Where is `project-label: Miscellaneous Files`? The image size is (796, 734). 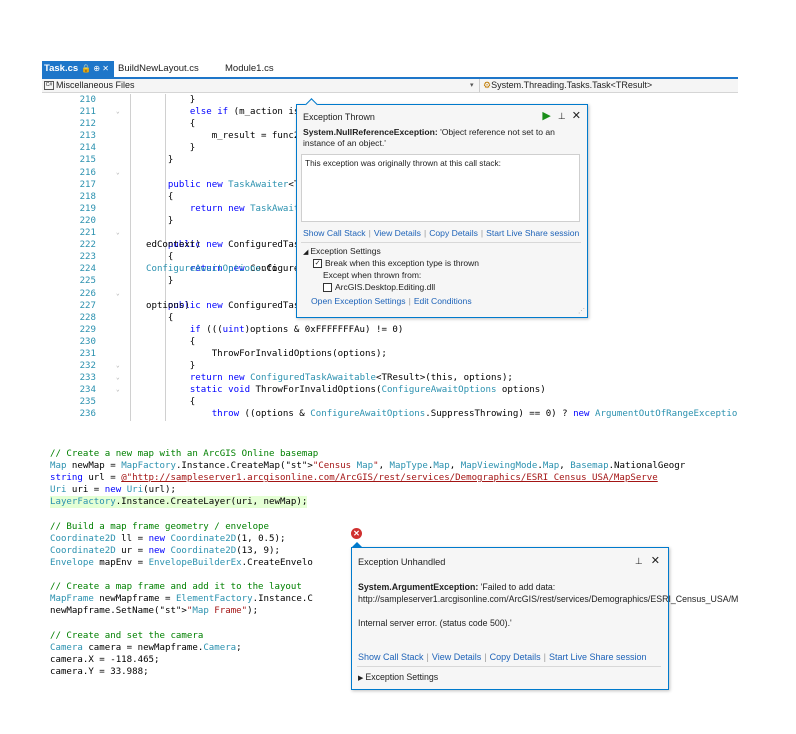
project-label: Miscellaneous Files is located at coordinates (95, 85).